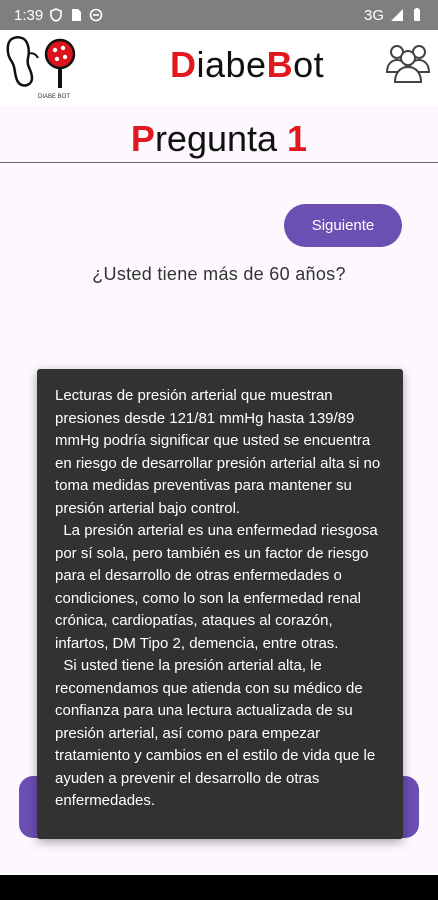 The height and width of the screenshot is (900, 438). I want to click on app-bar: DIABE BOT DiabeBot, so click(219, 68).